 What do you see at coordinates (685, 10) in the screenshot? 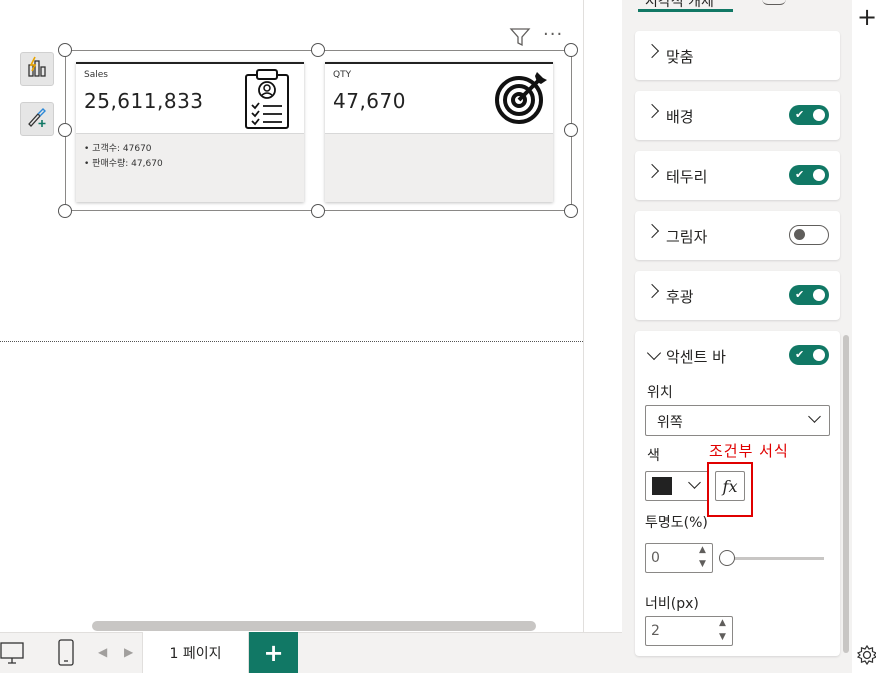
I see `active-tab-underline` at bounding box center [685, 10].